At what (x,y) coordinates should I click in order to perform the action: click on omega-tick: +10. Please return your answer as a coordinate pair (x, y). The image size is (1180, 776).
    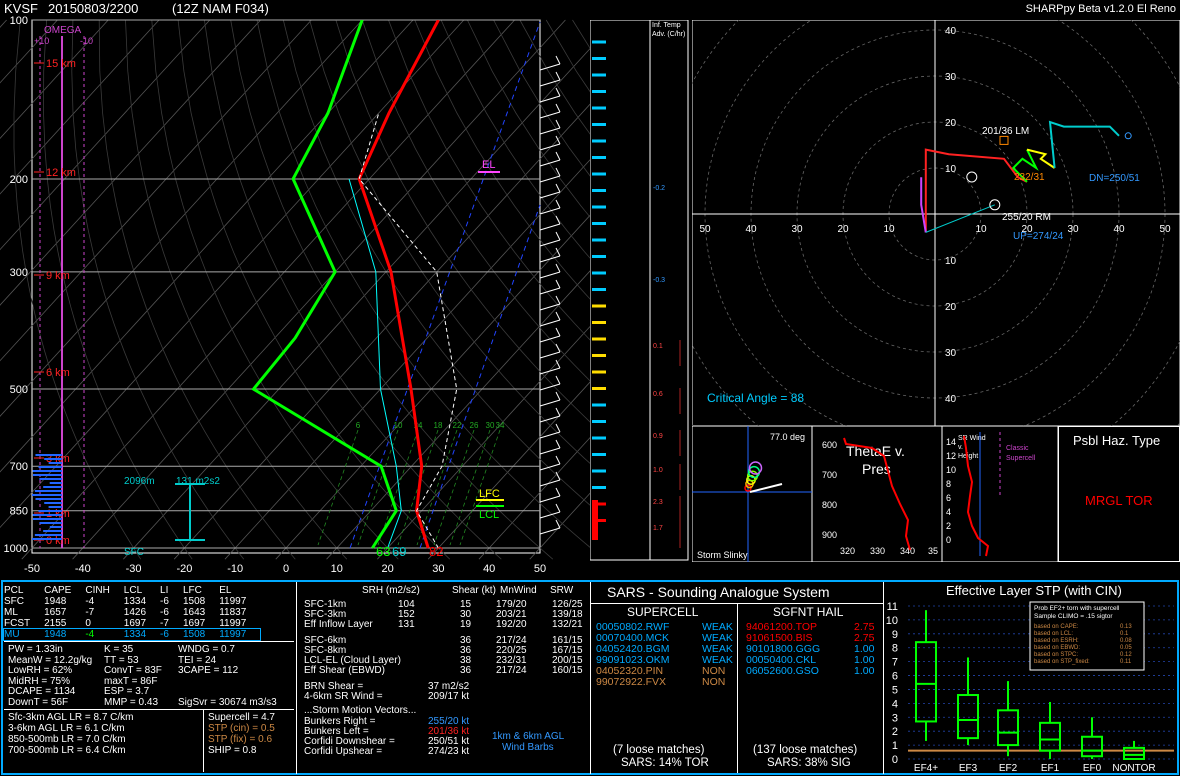
    Looking at the image, I should click on (41, 41).